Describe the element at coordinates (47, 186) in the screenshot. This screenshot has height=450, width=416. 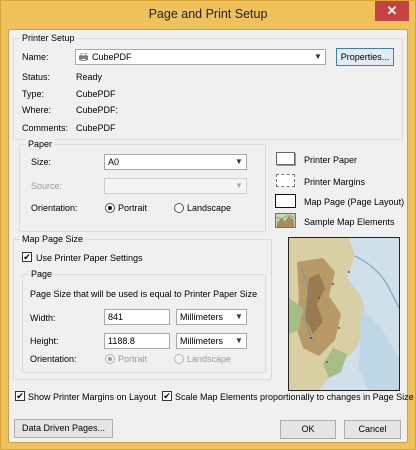
I see `source-label: Source:` at that location.